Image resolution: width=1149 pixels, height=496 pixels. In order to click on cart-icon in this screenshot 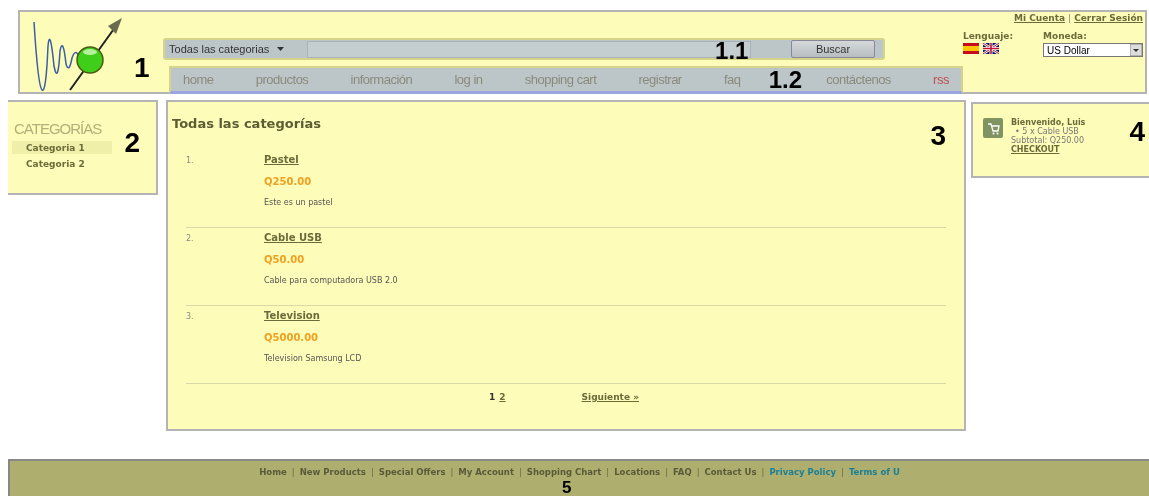, I will do `click(993, 128)`.